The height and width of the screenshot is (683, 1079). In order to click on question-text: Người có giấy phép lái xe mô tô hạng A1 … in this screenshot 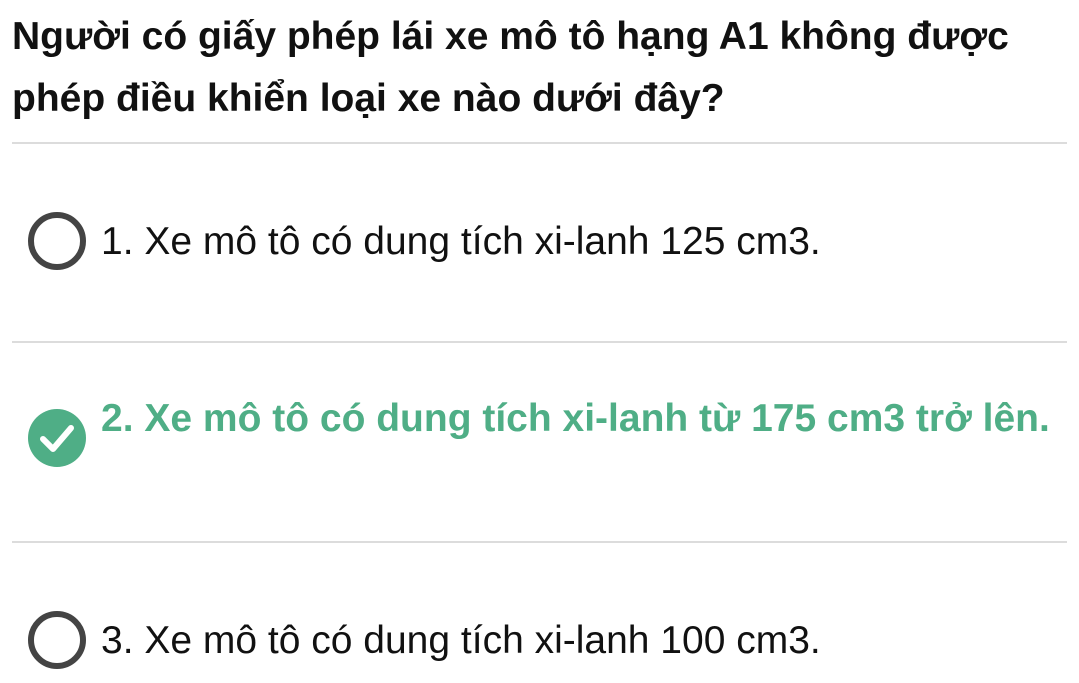, I will do `click(510, 67)`.